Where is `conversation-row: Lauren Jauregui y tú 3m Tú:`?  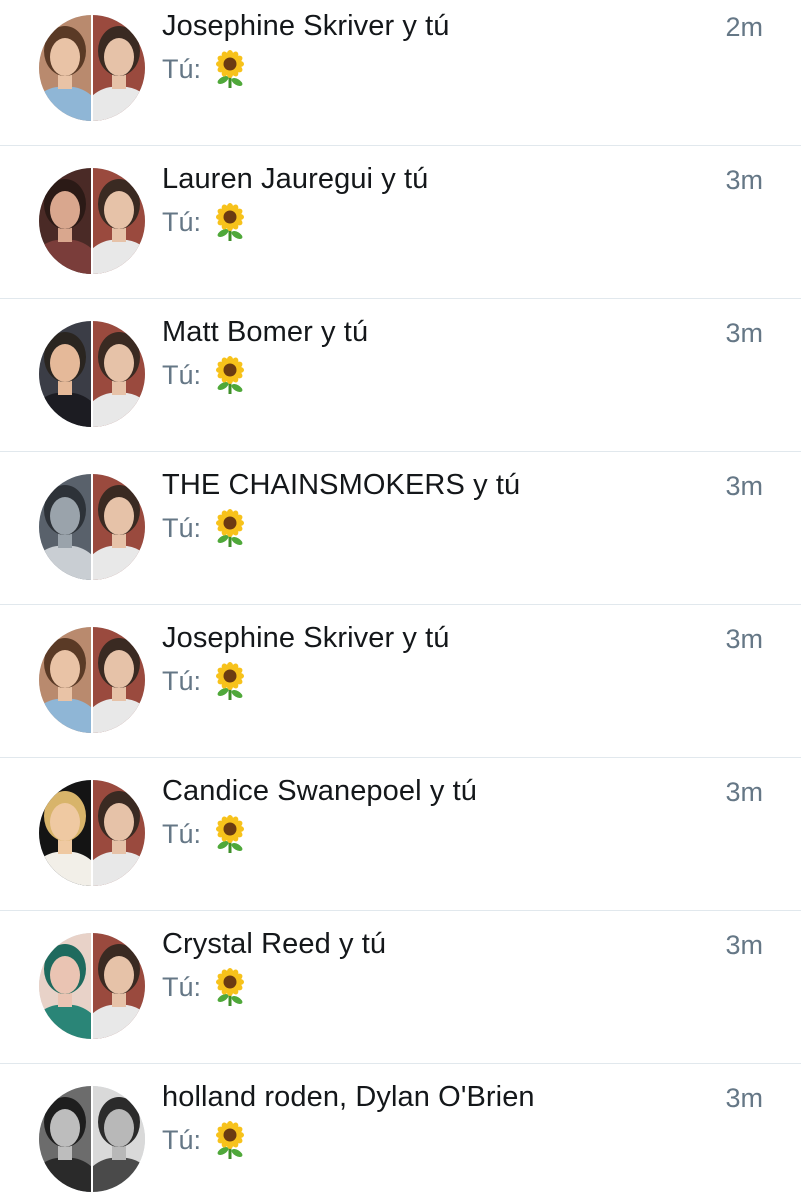
conversation-row: Lauren Jauregui y tú 3m Tú: is located at coordinates (400, 222).